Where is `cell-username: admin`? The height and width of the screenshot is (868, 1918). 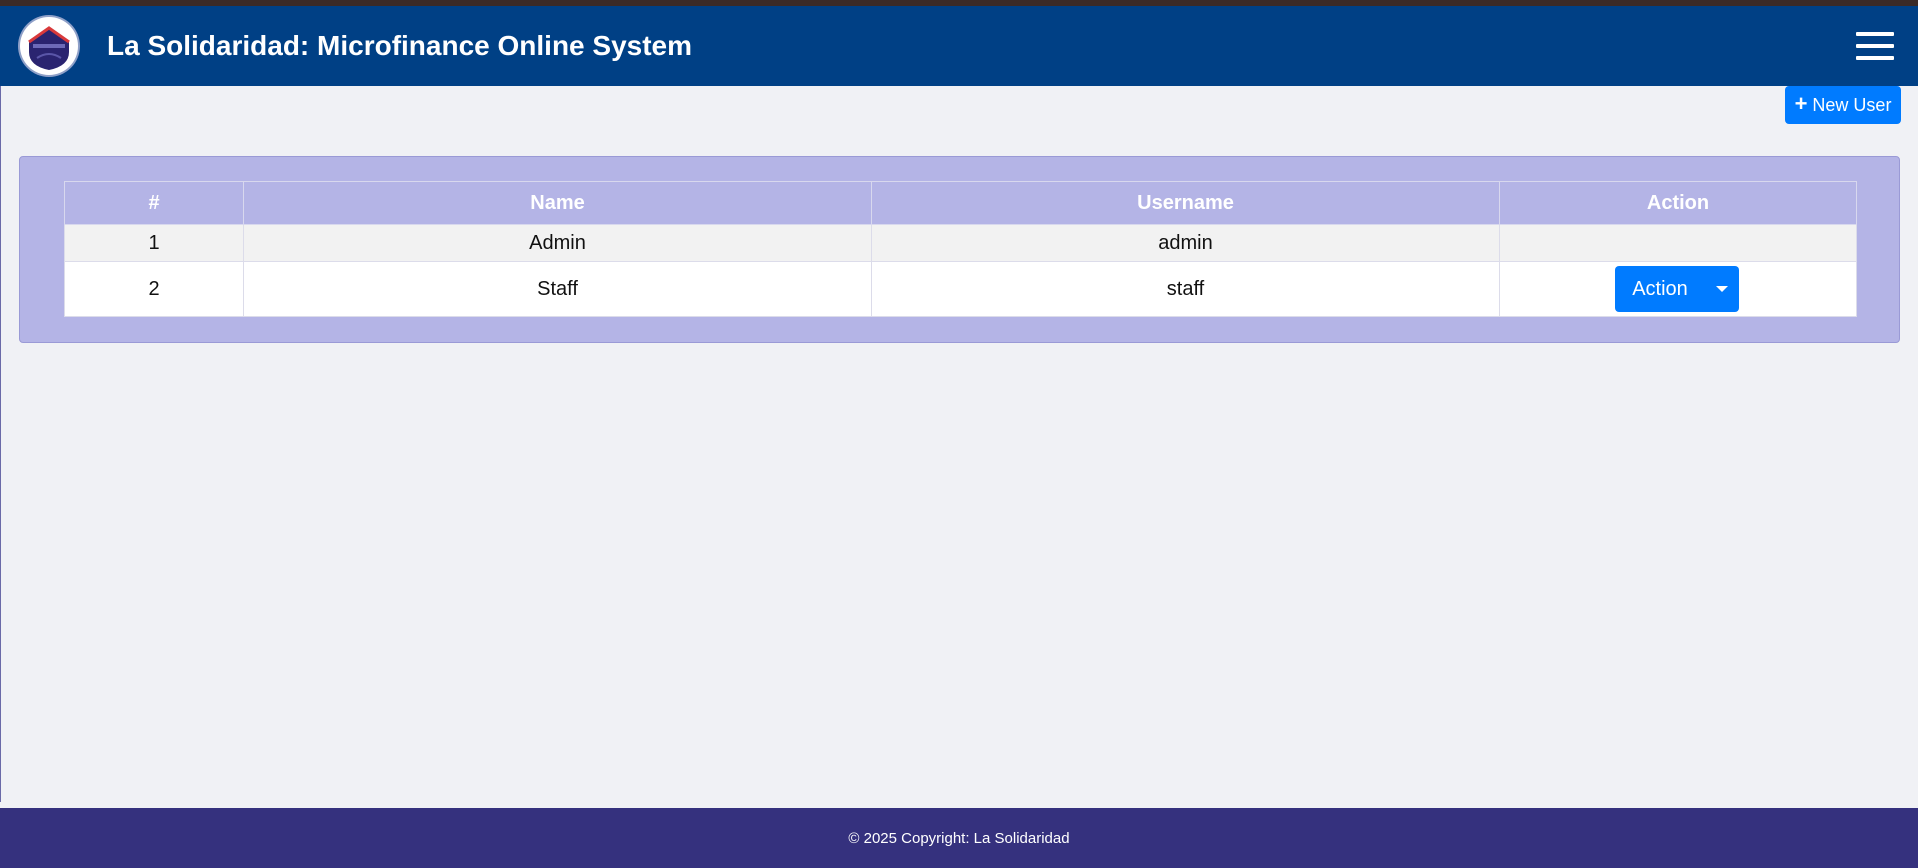 cell-username: admin is located at coordinates (1185, 243).